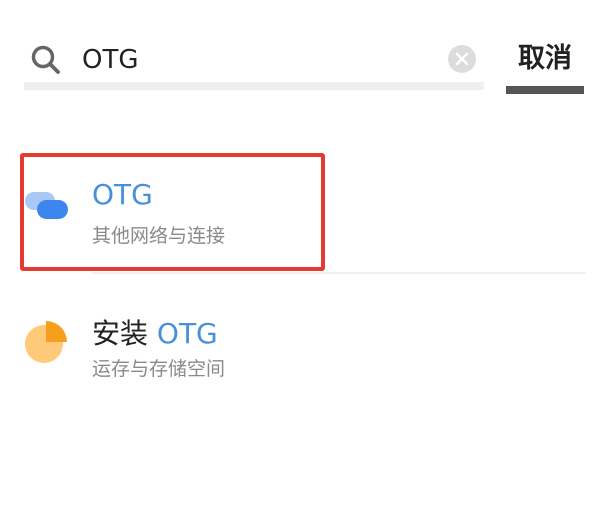  What do you see at coordinates (124, 333) in the screenshot?
I see `result-title-prefix: 安装` at bounding box center [124, 333].